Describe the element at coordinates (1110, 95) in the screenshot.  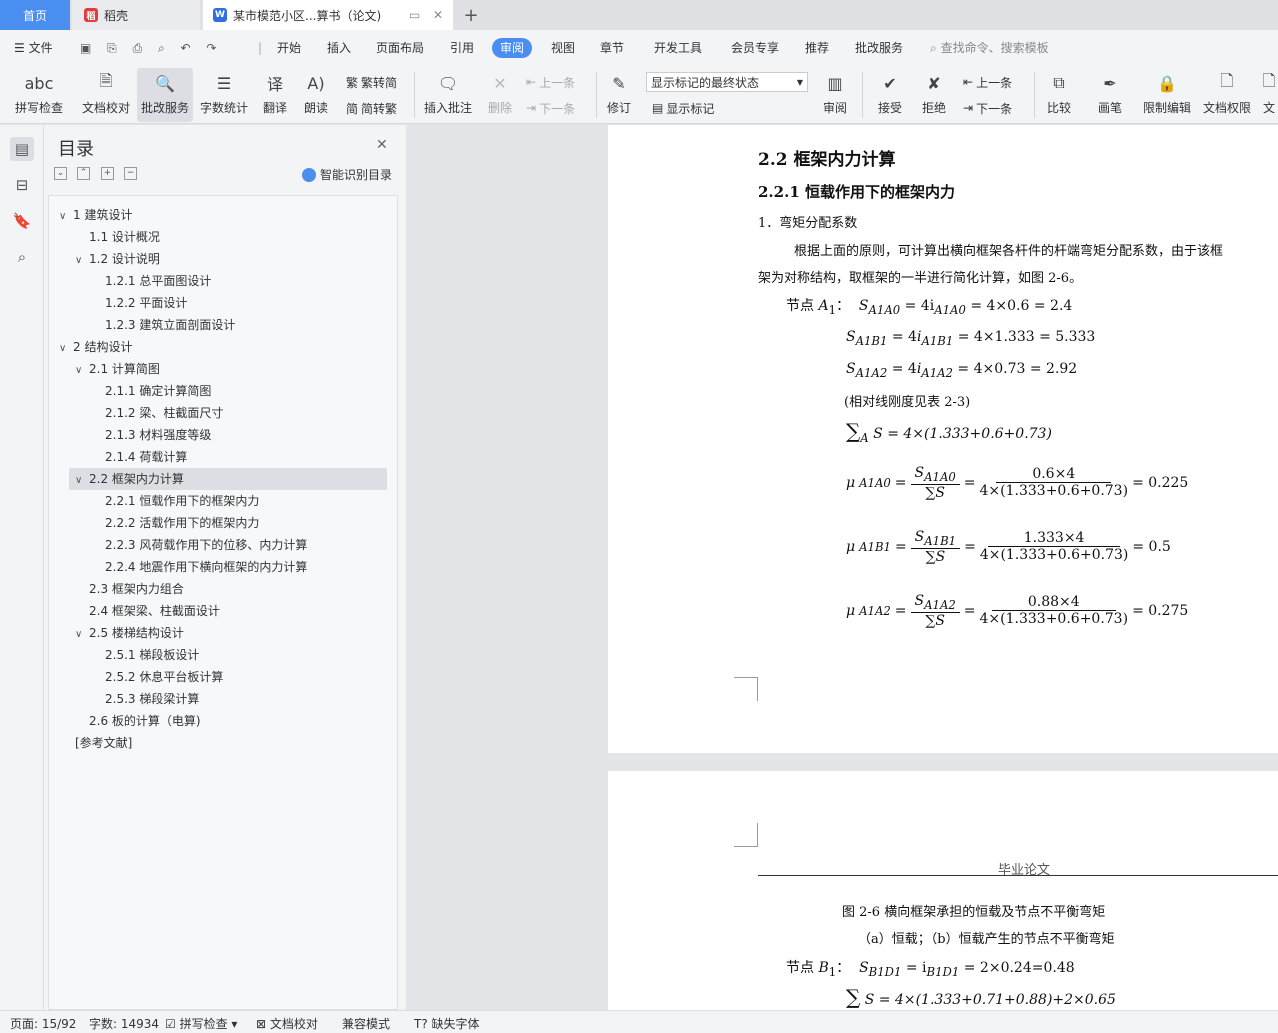
I see `pen-button: ✒ 画笔` at that location.